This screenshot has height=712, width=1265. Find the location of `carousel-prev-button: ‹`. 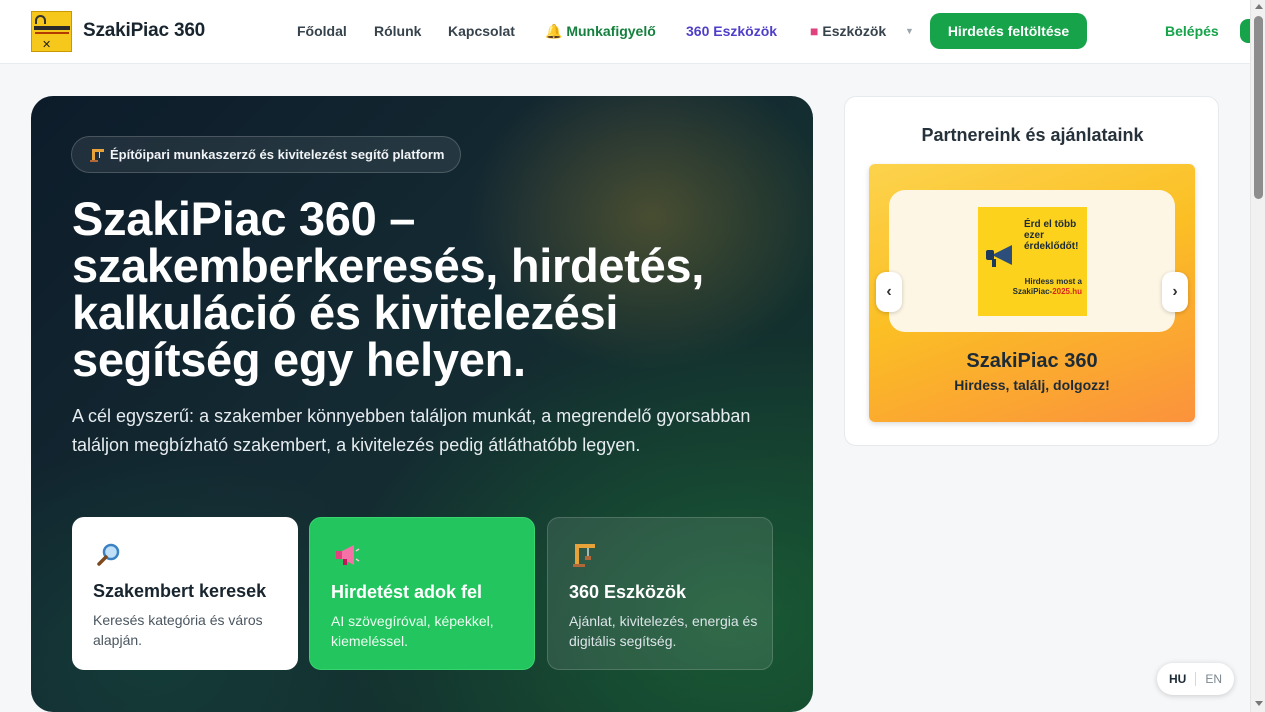

carousel-prev-button: ‹ is located at coordinates (889, 292).